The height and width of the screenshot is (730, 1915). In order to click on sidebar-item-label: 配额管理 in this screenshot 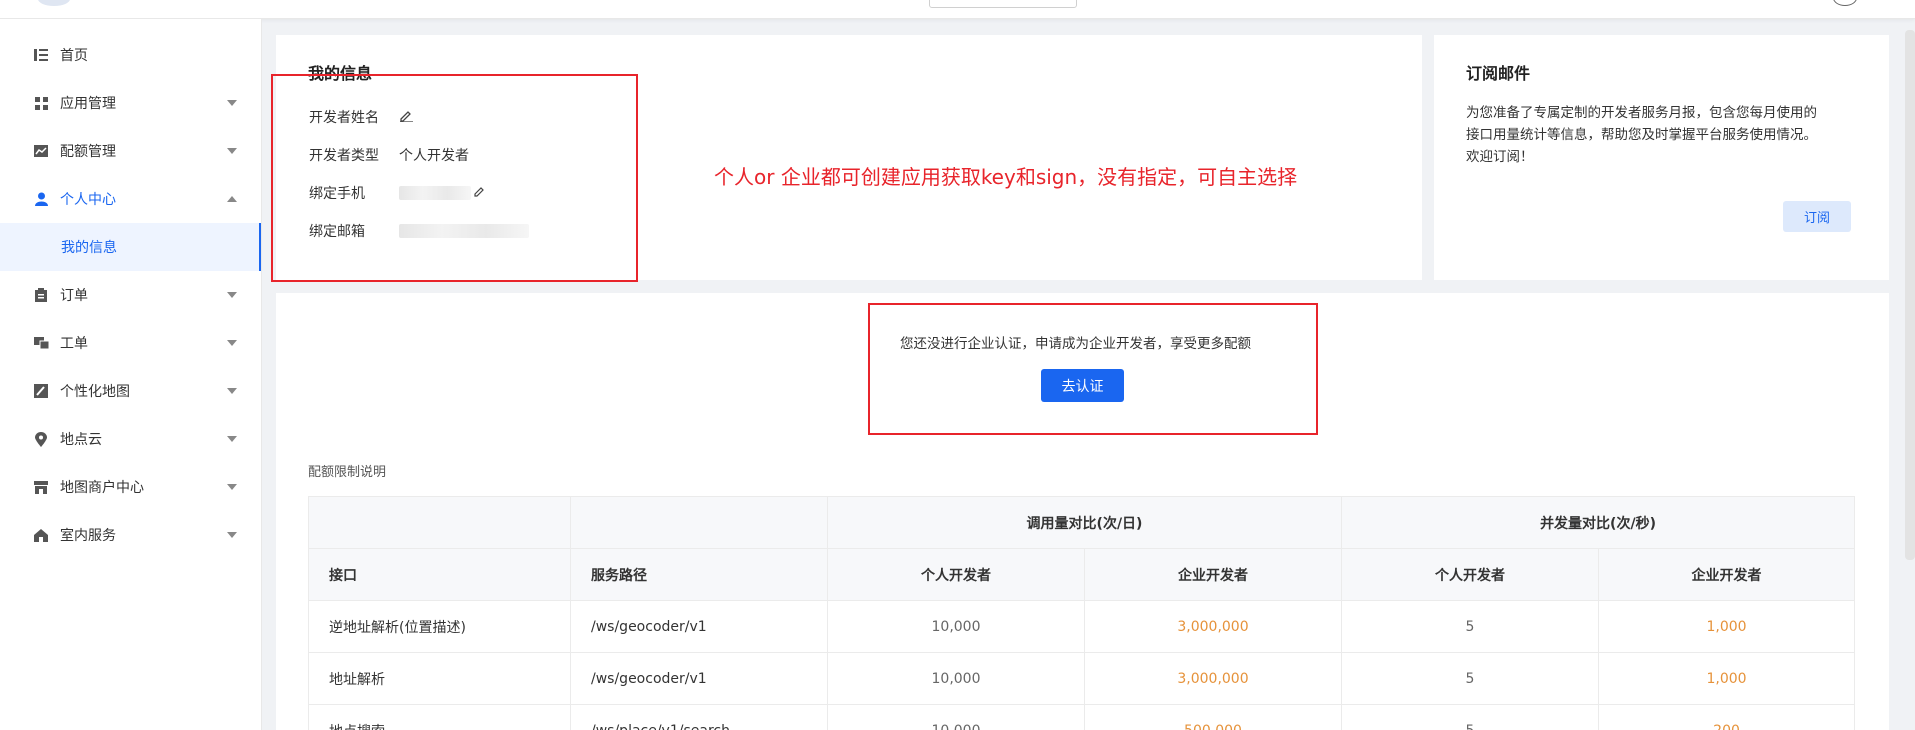, I will do `click(88, 152)`.